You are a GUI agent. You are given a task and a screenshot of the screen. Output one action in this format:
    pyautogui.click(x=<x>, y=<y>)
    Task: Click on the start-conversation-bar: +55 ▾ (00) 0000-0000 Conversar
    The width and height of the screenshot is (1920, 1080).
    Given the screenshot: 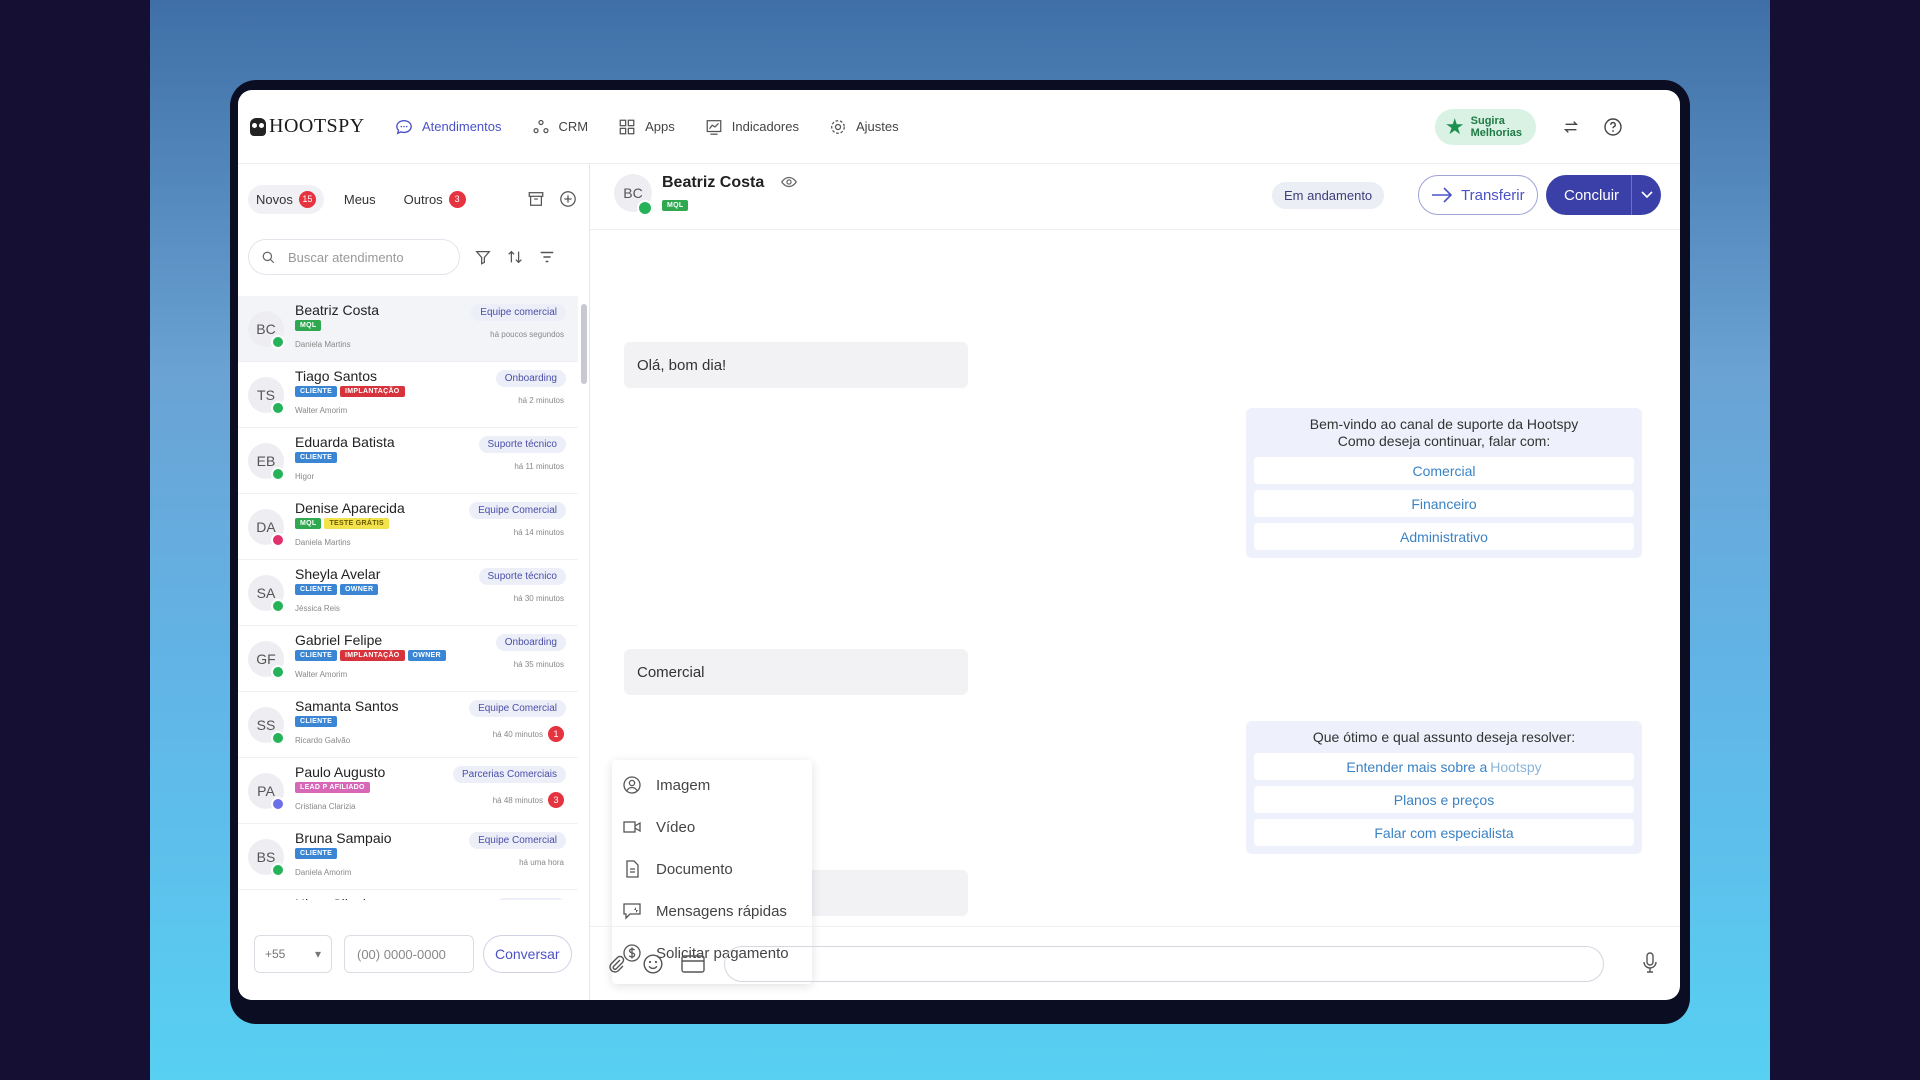 What is the action you would take?
    pyautogui.click(x=414, y=954)
    